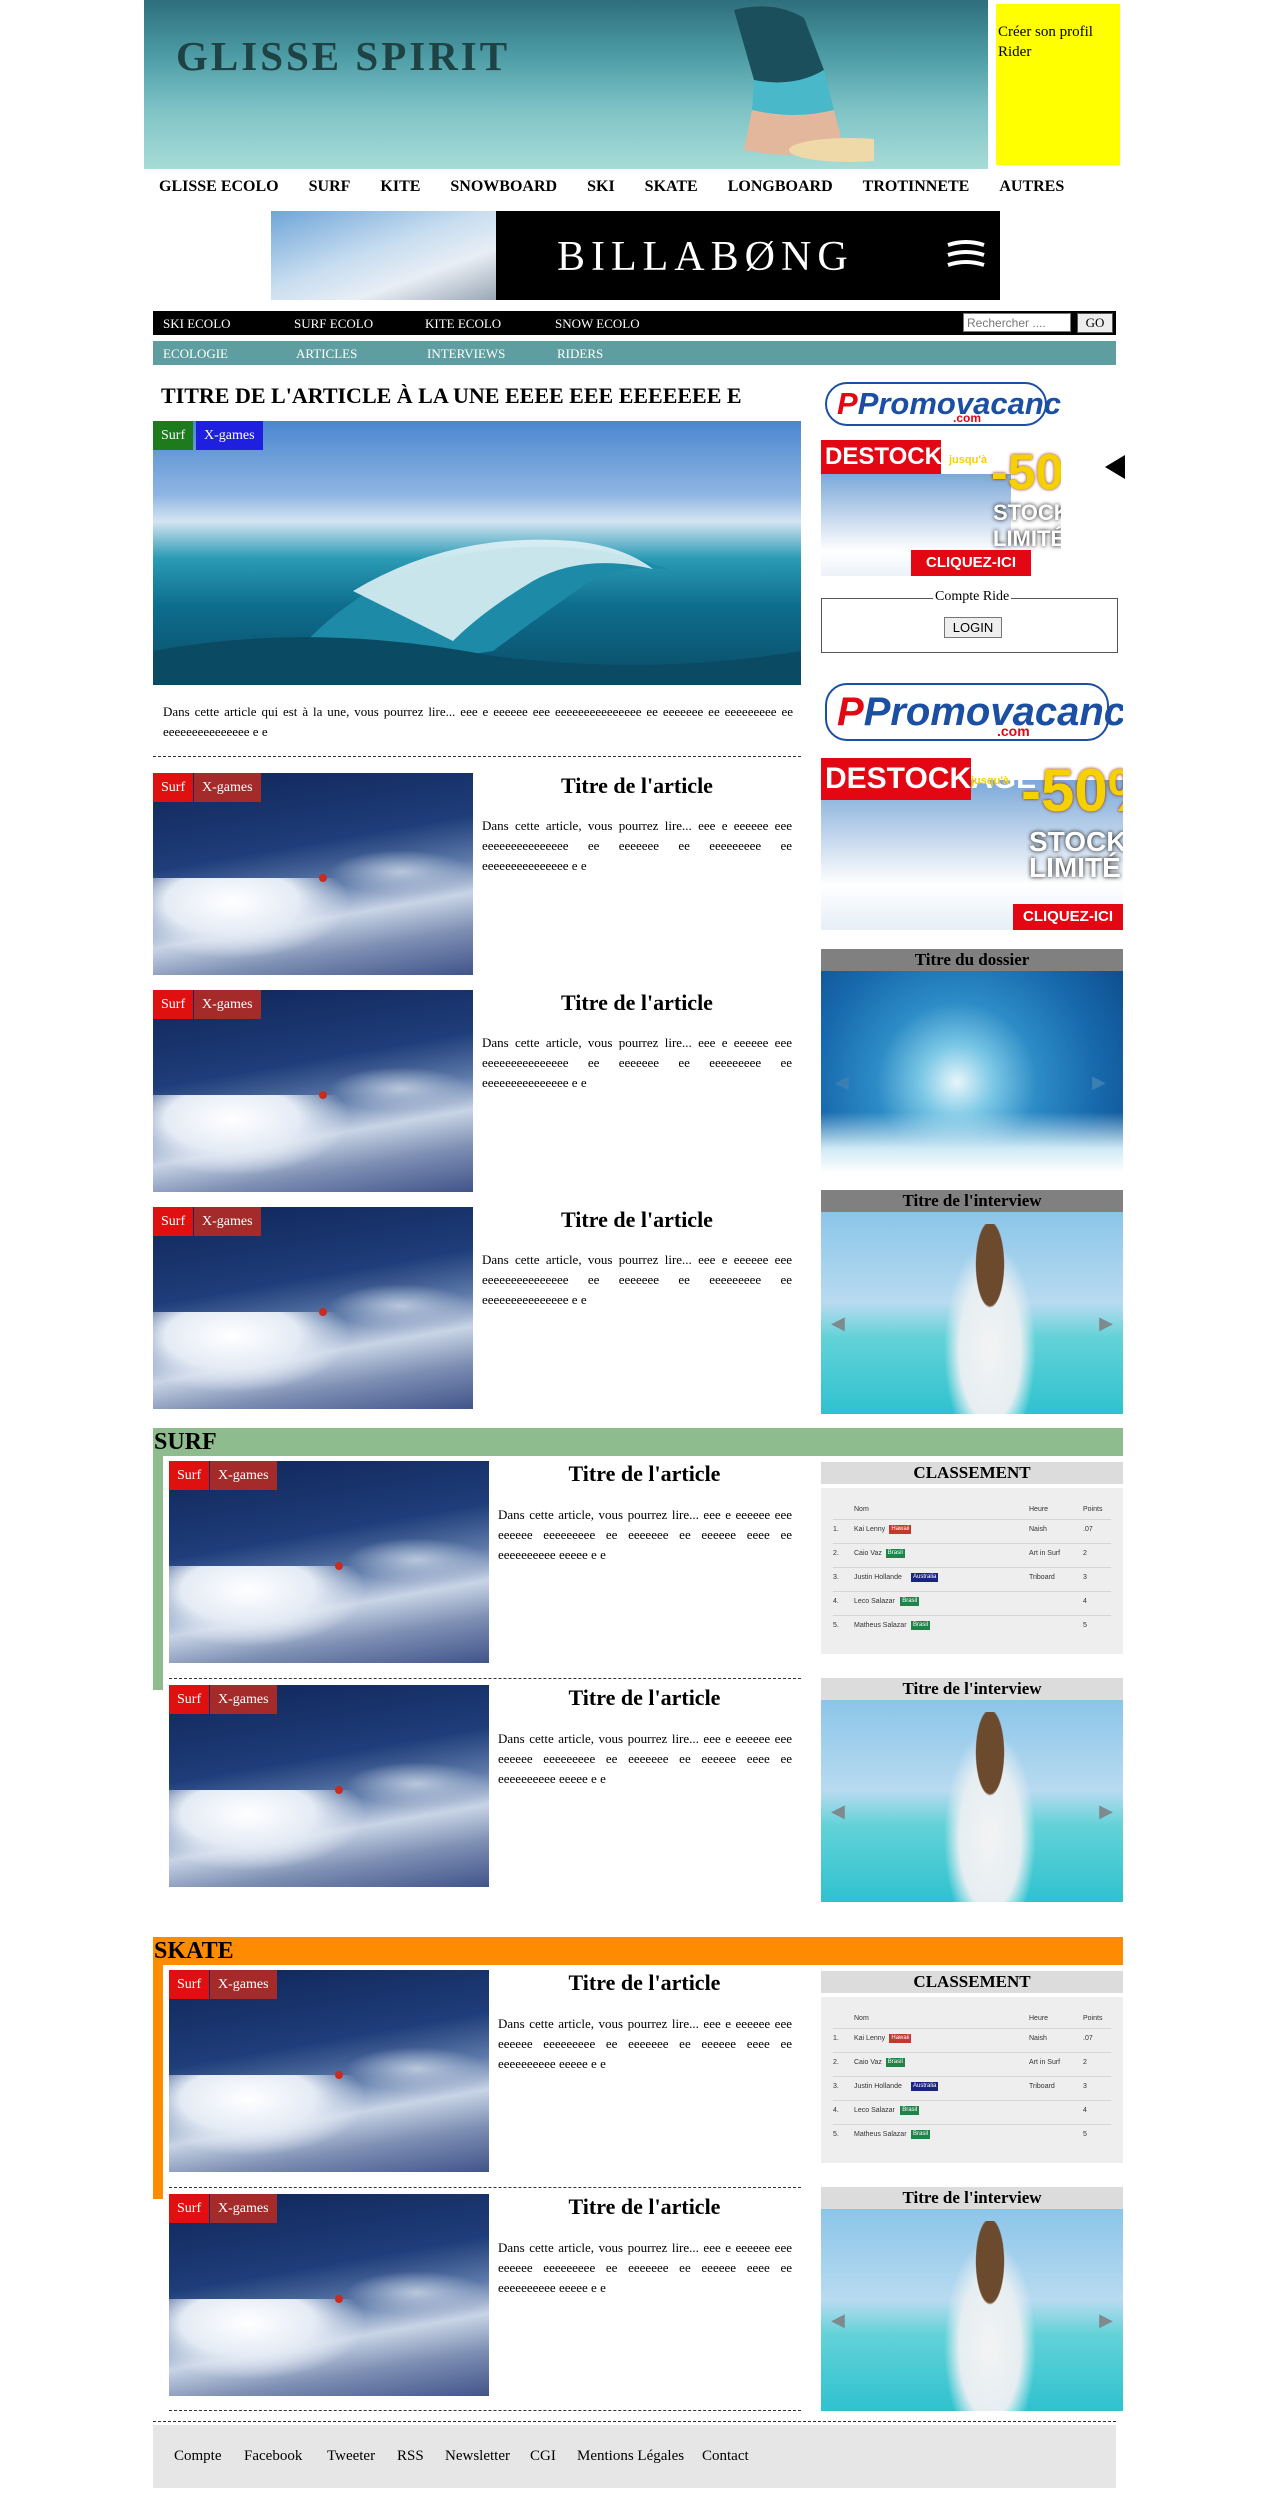 This screenshot has width=1265, height=2501. Describe the element at coordinates (1058, 84) in the screenshot. I see `create-profile-link: Créer son profil Rider` at that location.